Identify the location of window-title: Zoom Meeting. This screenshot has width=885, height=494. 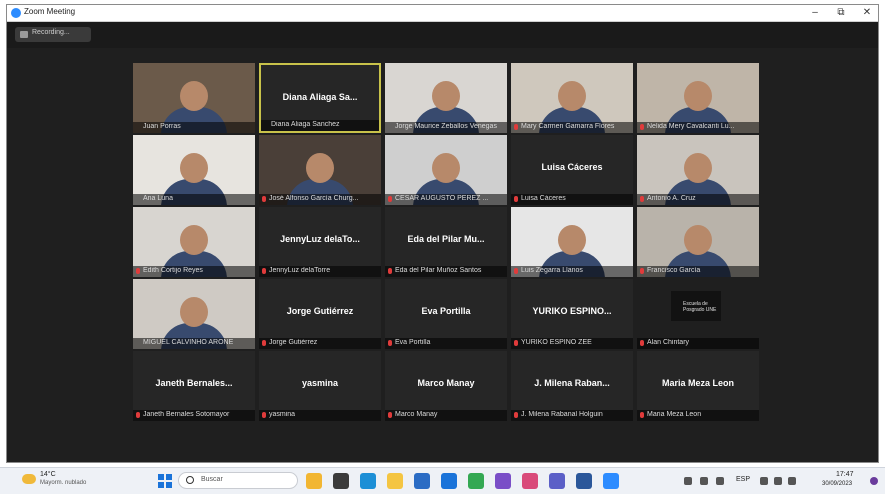
(50, 11).